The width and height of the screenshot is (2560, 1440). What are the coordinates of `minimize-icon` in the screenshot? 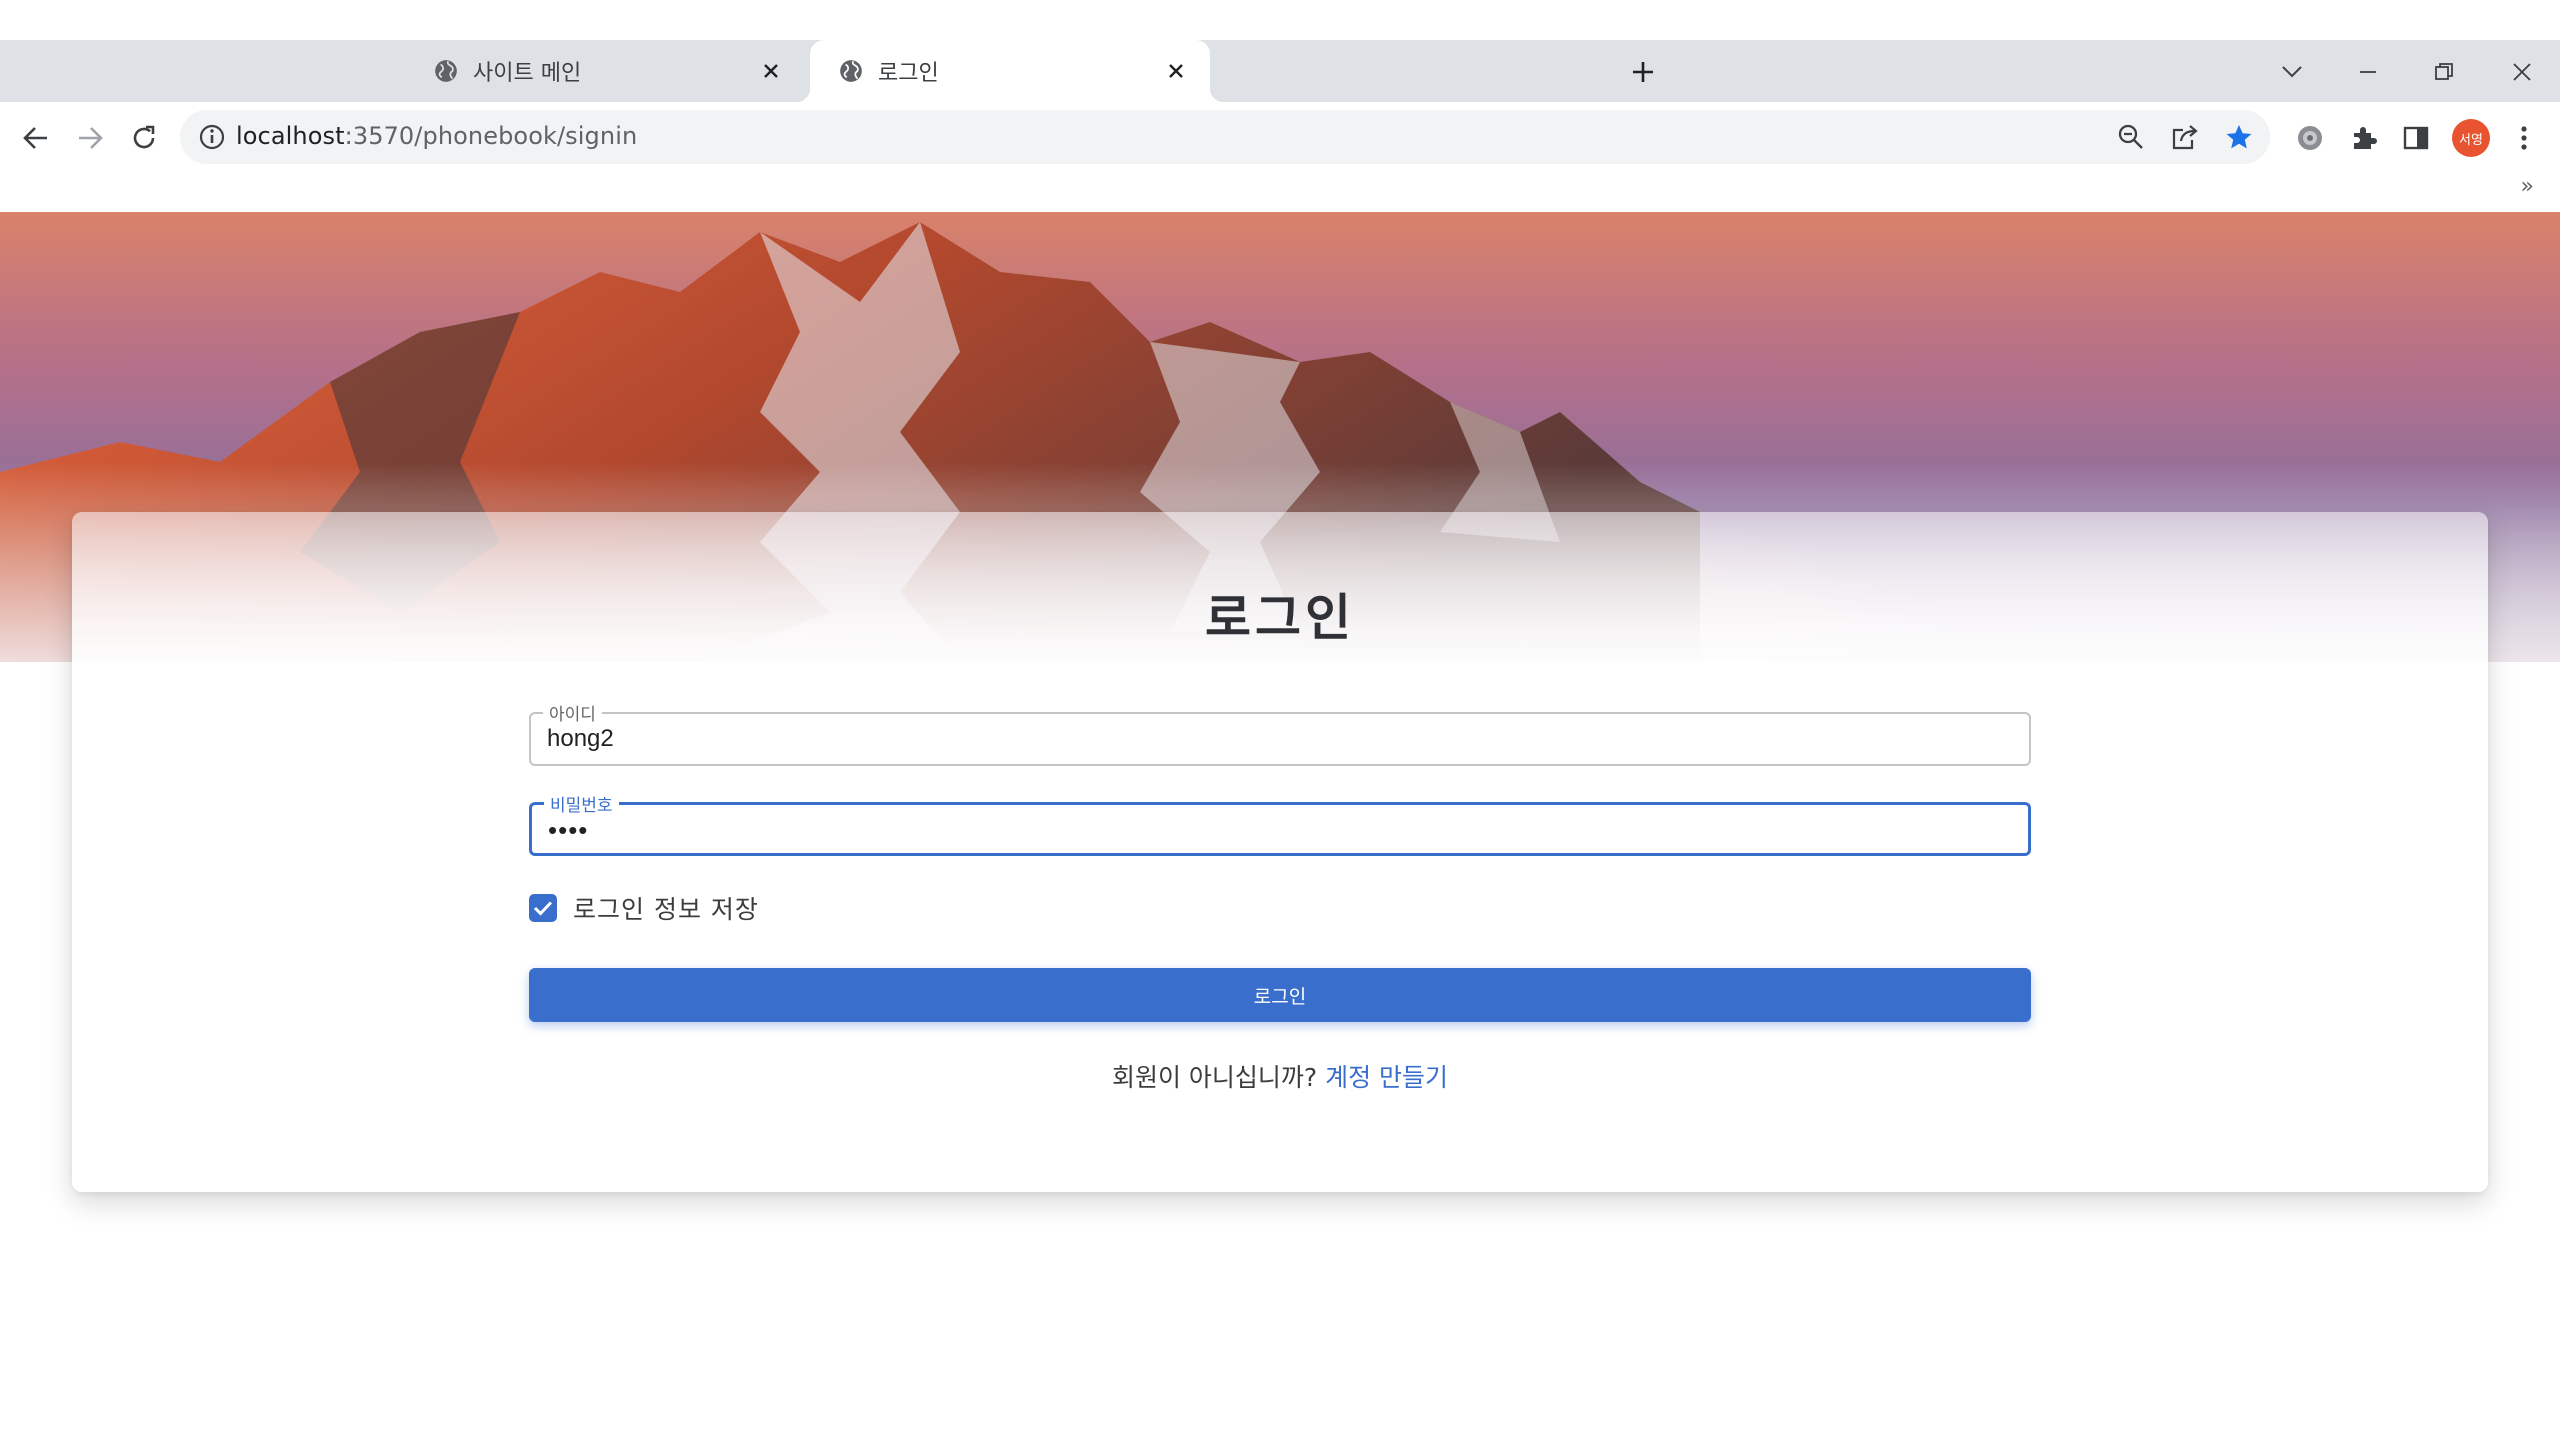 It's located at (2368, 72).